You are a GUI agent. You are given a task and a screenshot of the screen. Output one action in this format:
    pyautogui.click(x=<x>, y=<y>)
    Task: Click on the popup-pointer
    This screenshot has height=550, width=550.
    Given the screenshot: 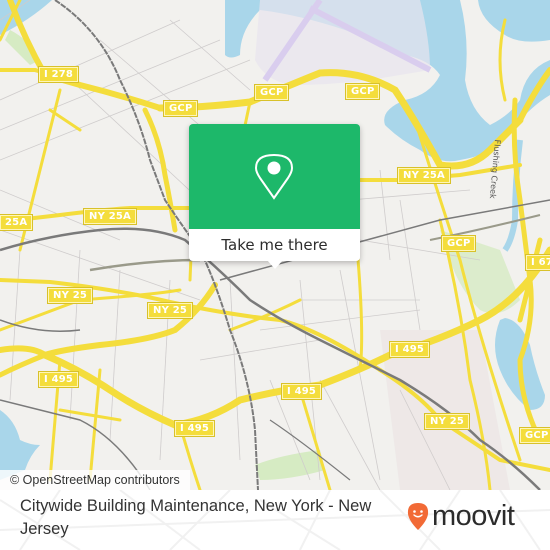 What is the action you would take?
    pyautogui.click(x=275, y=264)
    